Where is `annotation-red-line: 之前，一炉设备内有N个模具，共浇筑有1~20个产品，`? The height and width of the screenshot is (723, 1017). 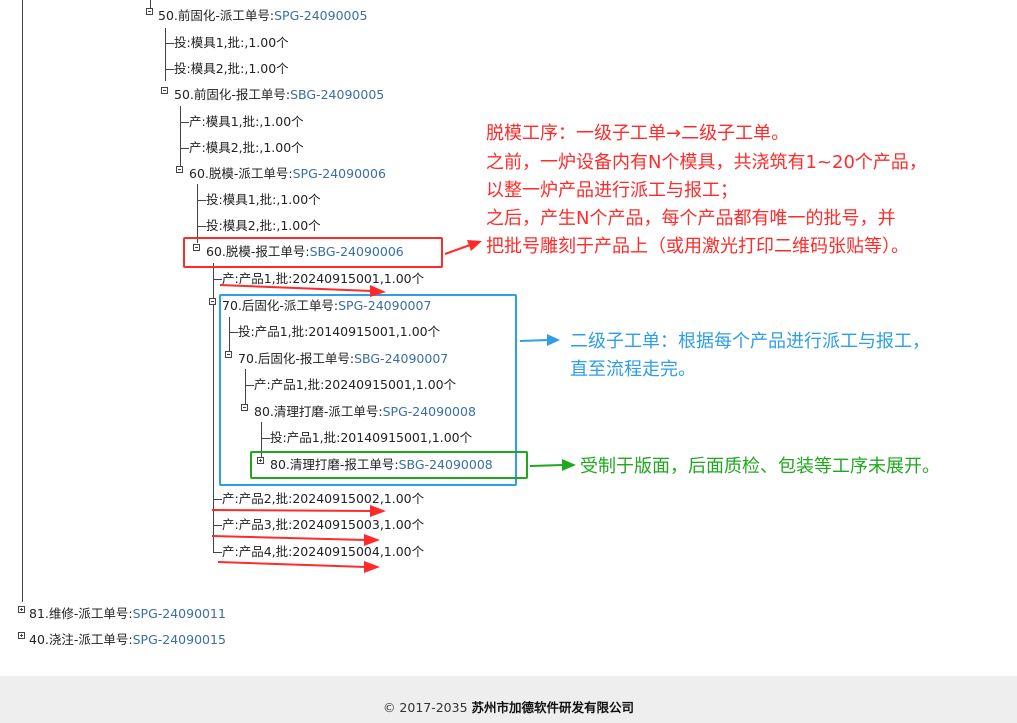 annotation-red-line: 之前，一炉设备内有N个模具，共浇筑有1~20个产品， is located at coordinates (706, 162).